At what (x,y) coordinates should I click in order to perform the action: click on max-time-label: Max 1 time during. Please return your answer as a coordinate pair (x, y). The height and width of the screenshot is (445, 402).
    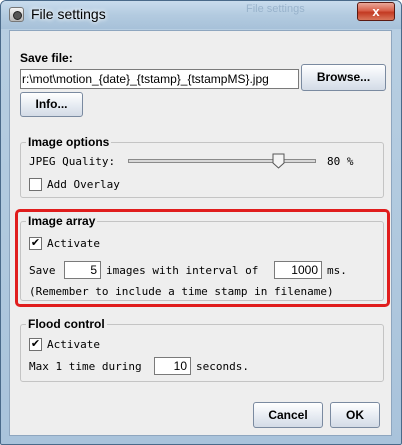
    Looking at the image, I should click on (85, 366).